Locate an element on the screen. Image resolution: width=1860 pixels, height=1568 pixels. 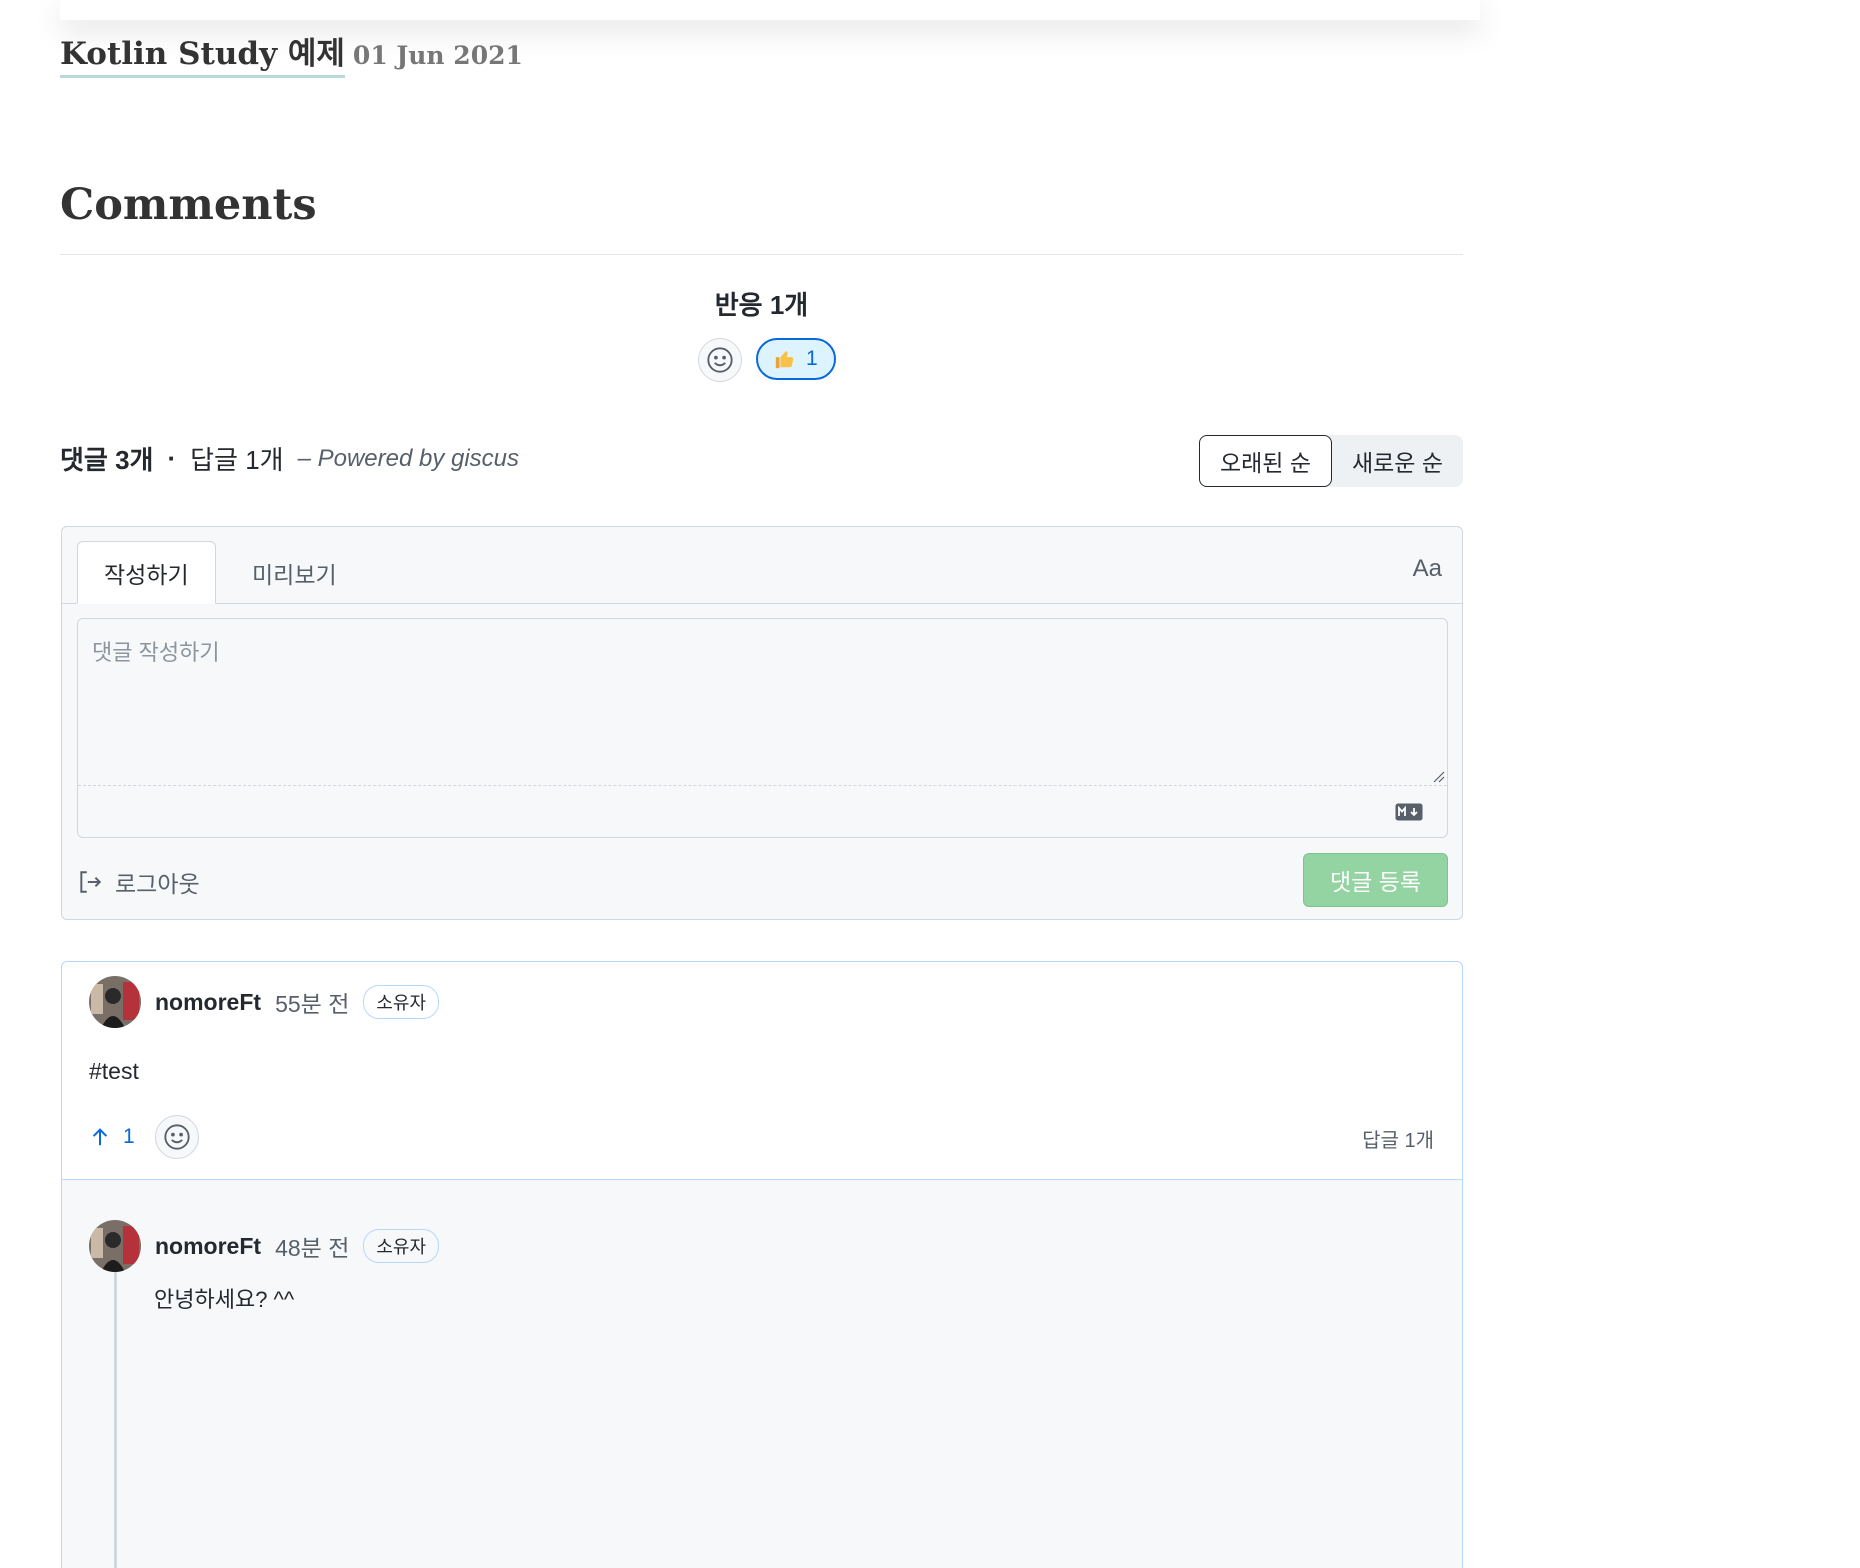
comment-body: #test is located at coordinates (114, 1071).